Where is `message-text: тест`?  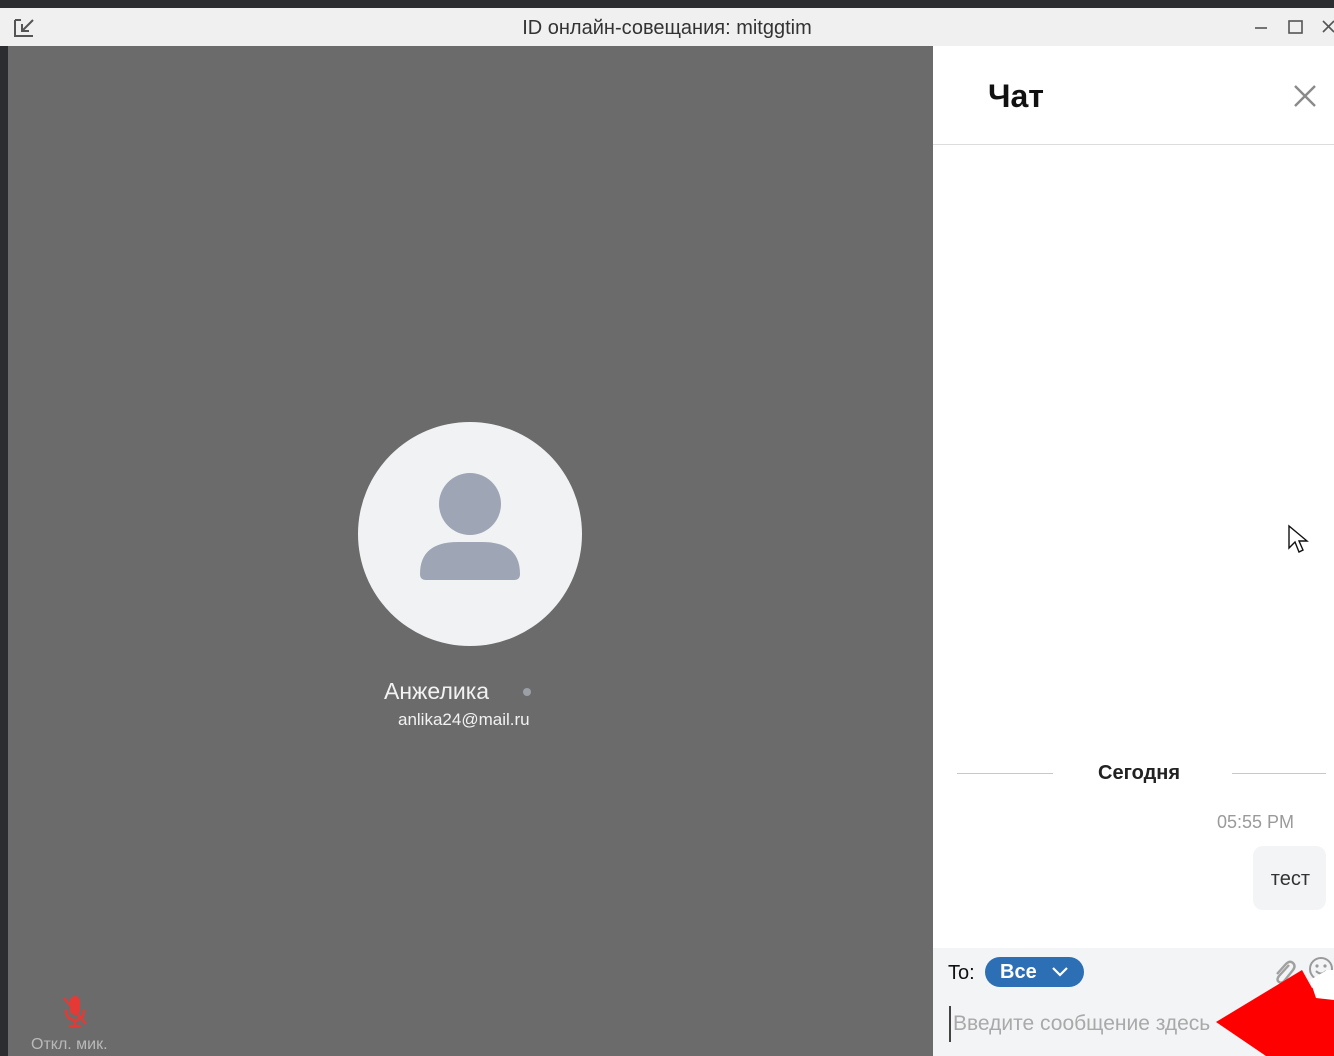 message-text: тест is located at coordinates (1290, 879).